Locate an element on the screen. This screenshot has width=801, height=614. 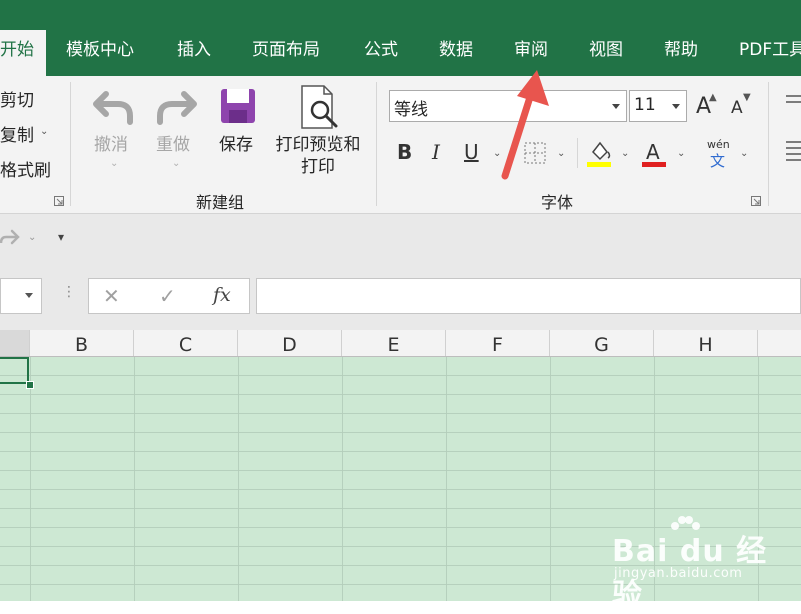
ribbon-tab-bar: 开始 模板中心 插入 页面布局 公式 数据 审阅 视图 帮助 PDF工具 is located at coordinates (400, 38).